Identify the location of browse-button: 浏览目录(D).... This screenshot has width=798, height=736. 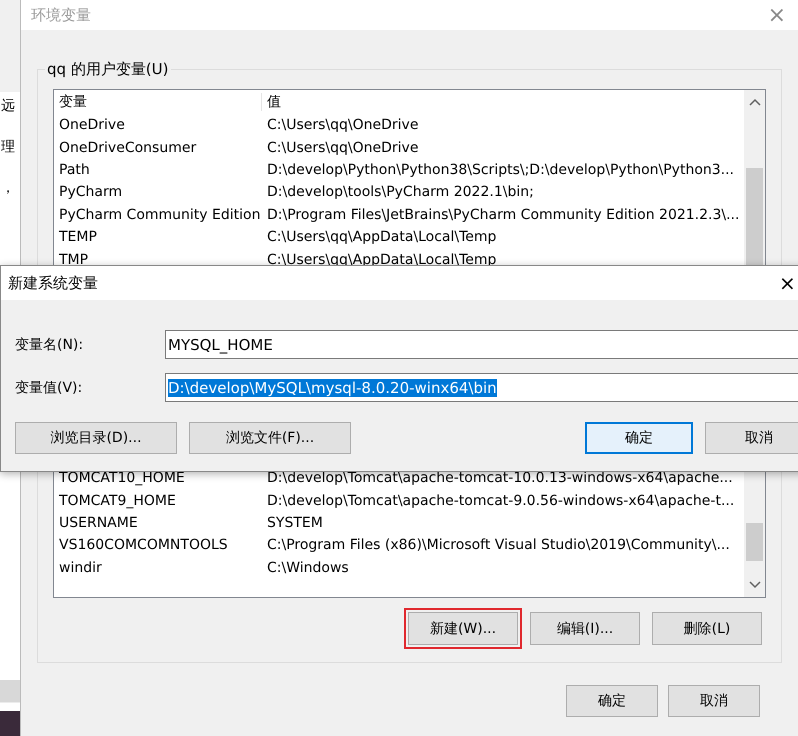
(96, 438).